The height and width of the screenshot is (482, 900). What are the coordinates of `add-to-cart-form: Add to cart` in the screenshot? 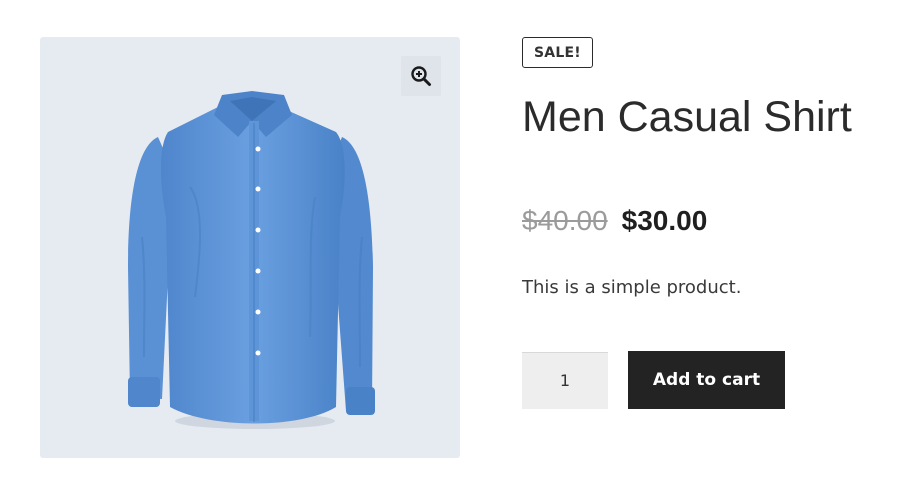 It's located at (702, 380).